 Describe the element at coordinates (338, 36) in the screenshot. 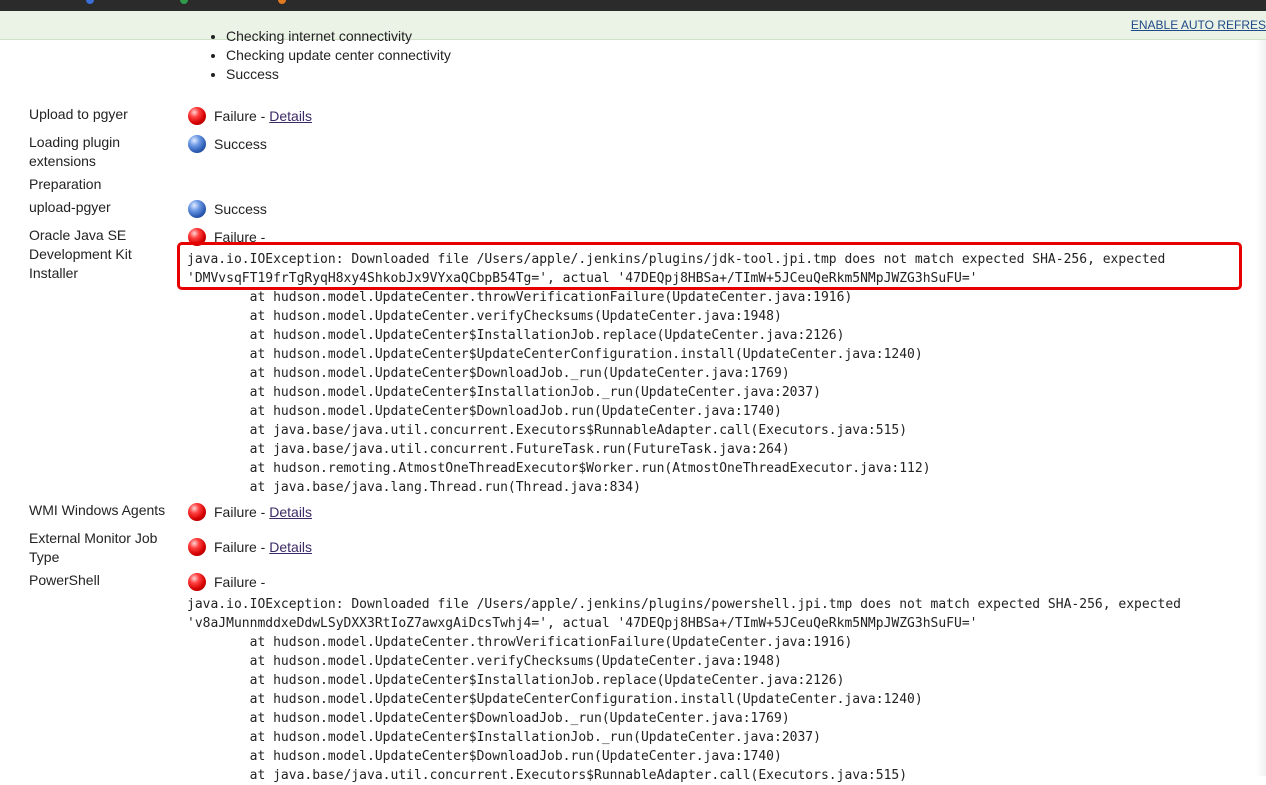

I see `list-item: Checking internet connectivity` at that location.